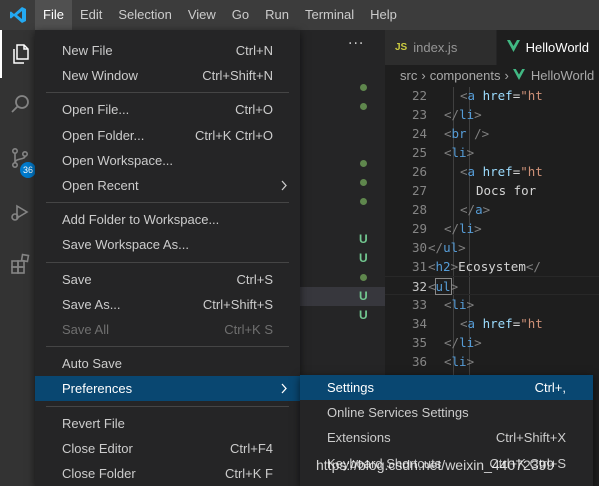  Describe the element at coordinates (144, 15) in the screenshot. I see `menu-selection: Selection` at that location.